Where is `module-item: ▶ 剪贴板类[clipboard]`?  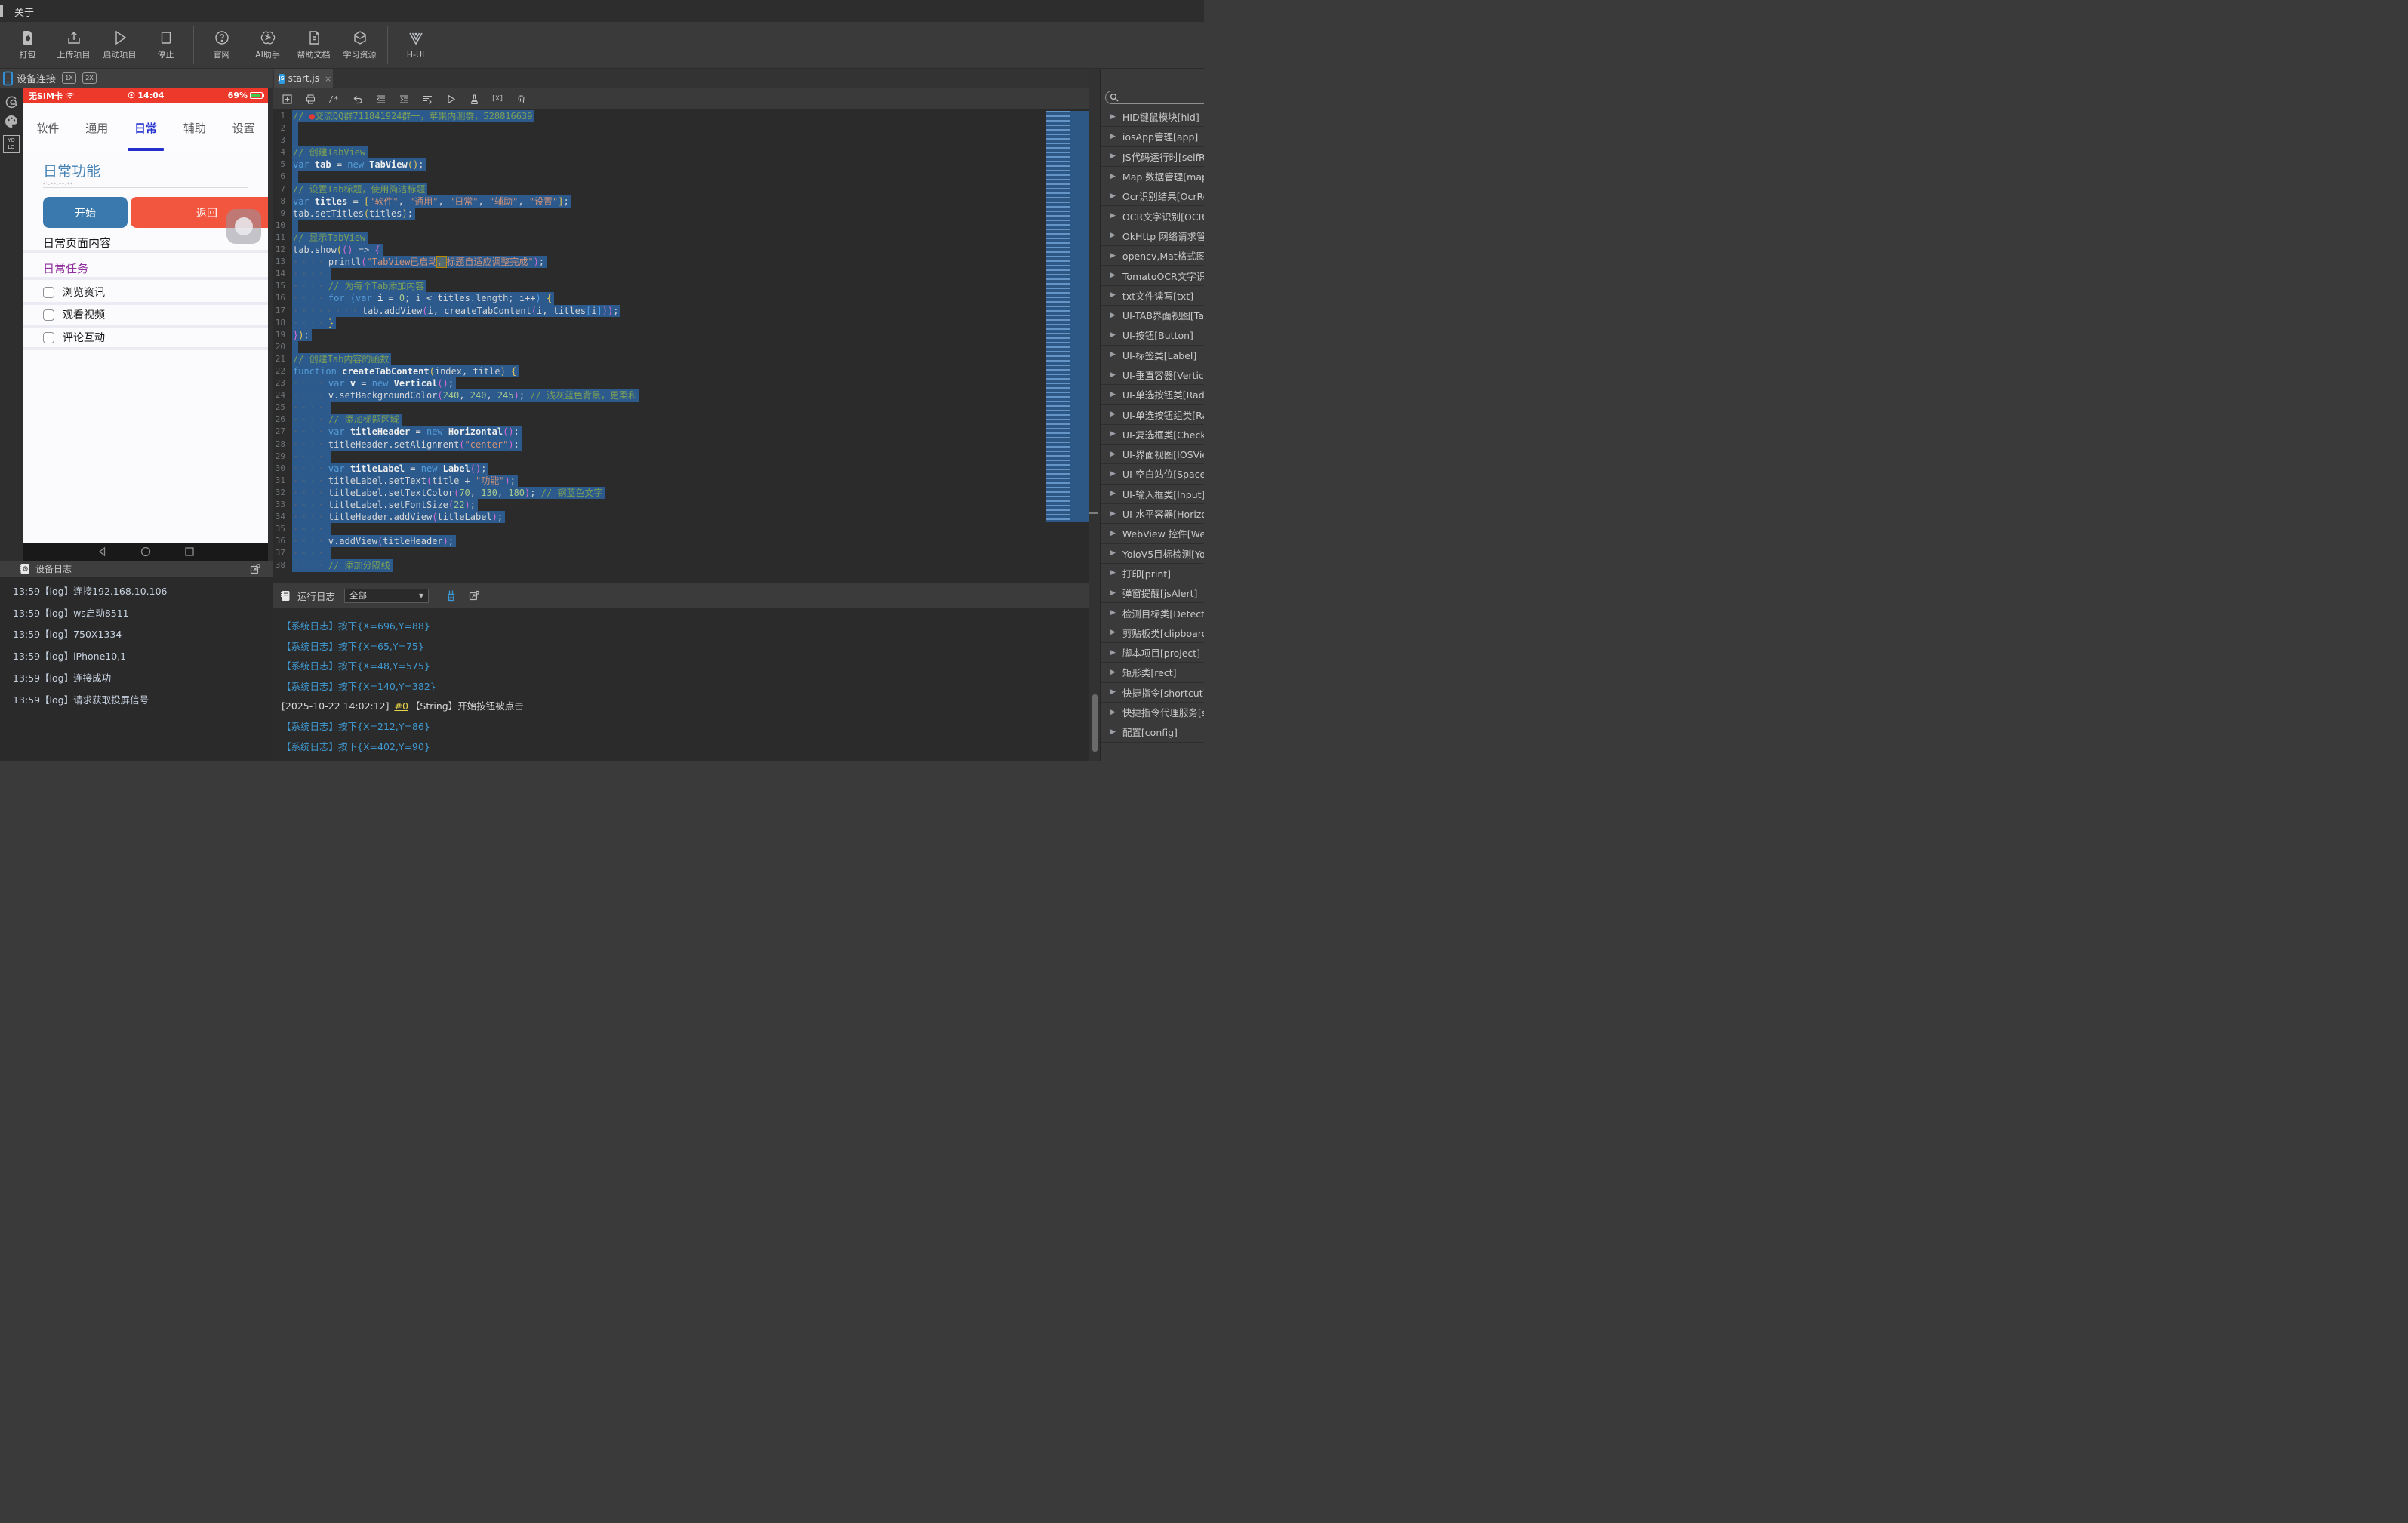 module-item: ▶ 剪贴板类[clipboard] is located at coordinates (1152, 633).